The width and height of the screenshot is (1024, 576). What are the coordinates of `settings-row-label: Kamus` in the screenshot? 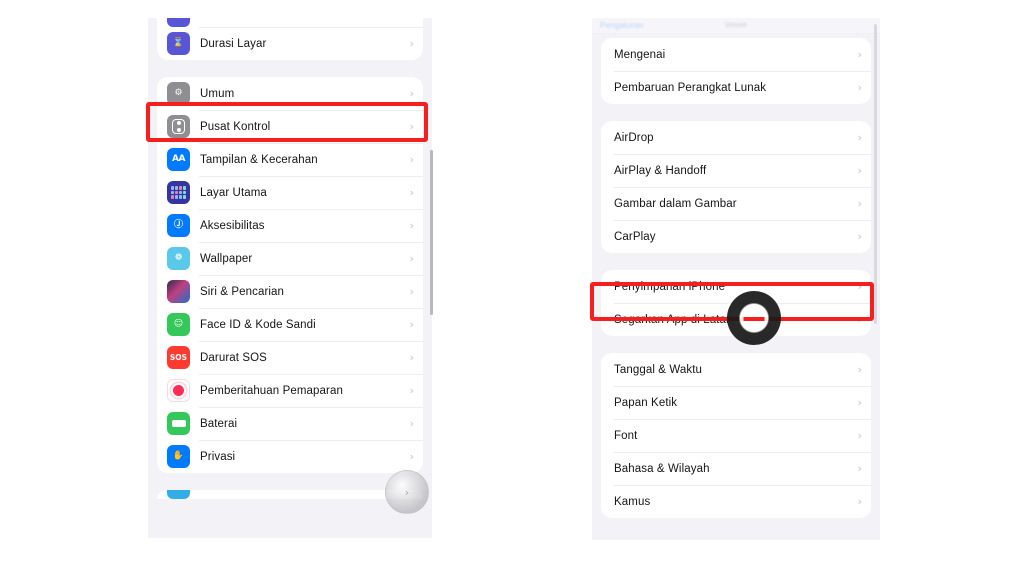 It's located at (632, 501).